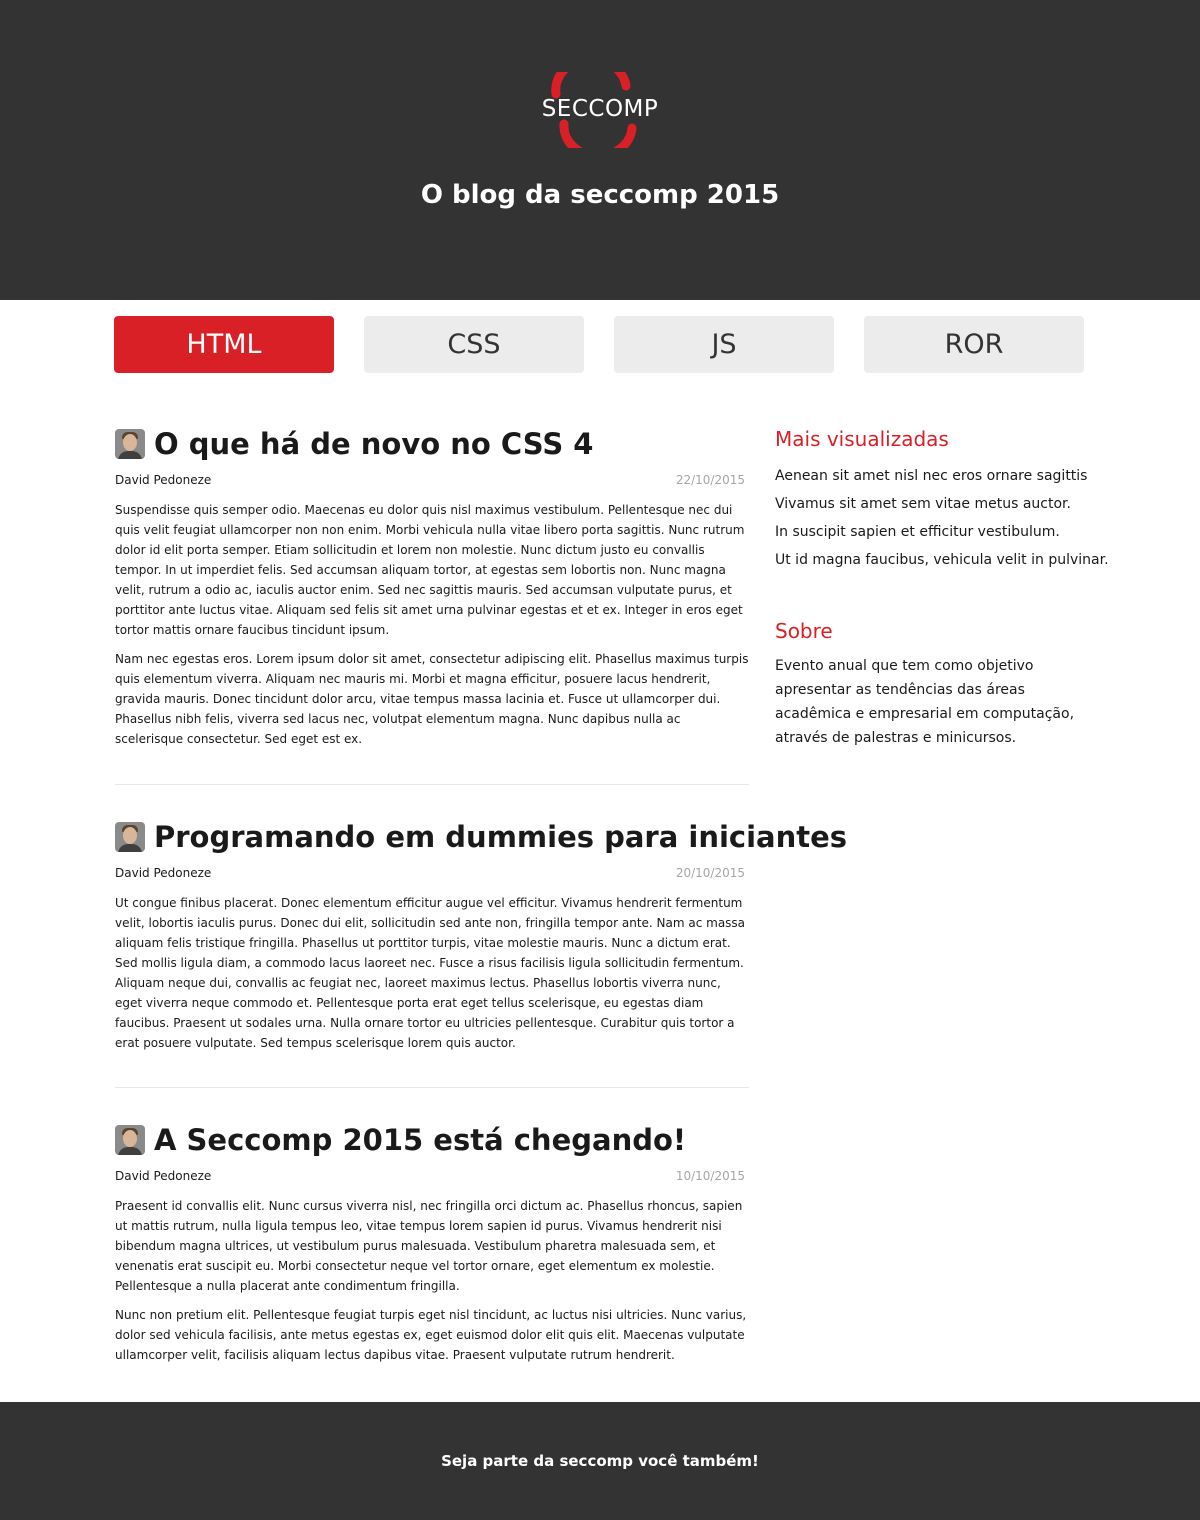 This screenshot has height=1520, width=1200. What do you see at coordinates (420, 1140) in the screenshot?
I see `post-title: A Seccomp 2015 está chegando!` at bounding box center [420, 1140].